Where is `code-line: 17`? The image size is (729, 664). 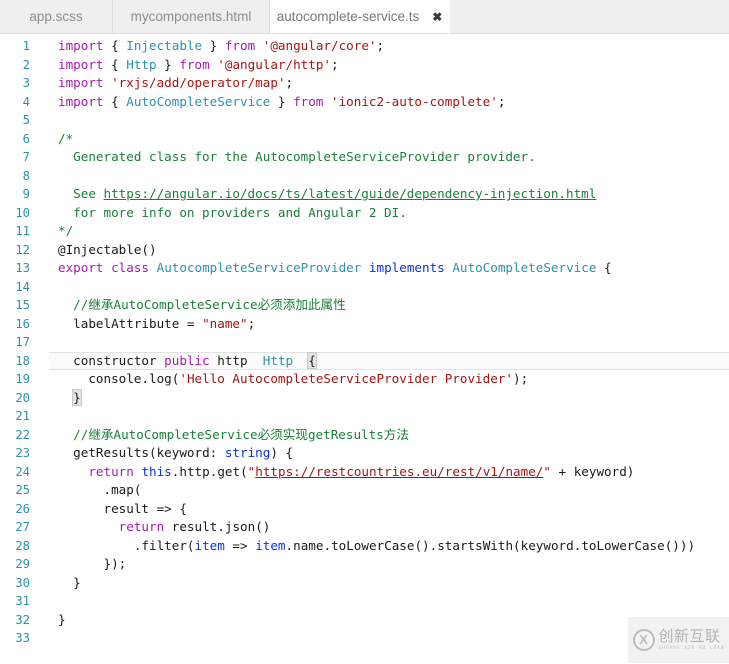 code-line: 17 is located at coordinates (364, 342).